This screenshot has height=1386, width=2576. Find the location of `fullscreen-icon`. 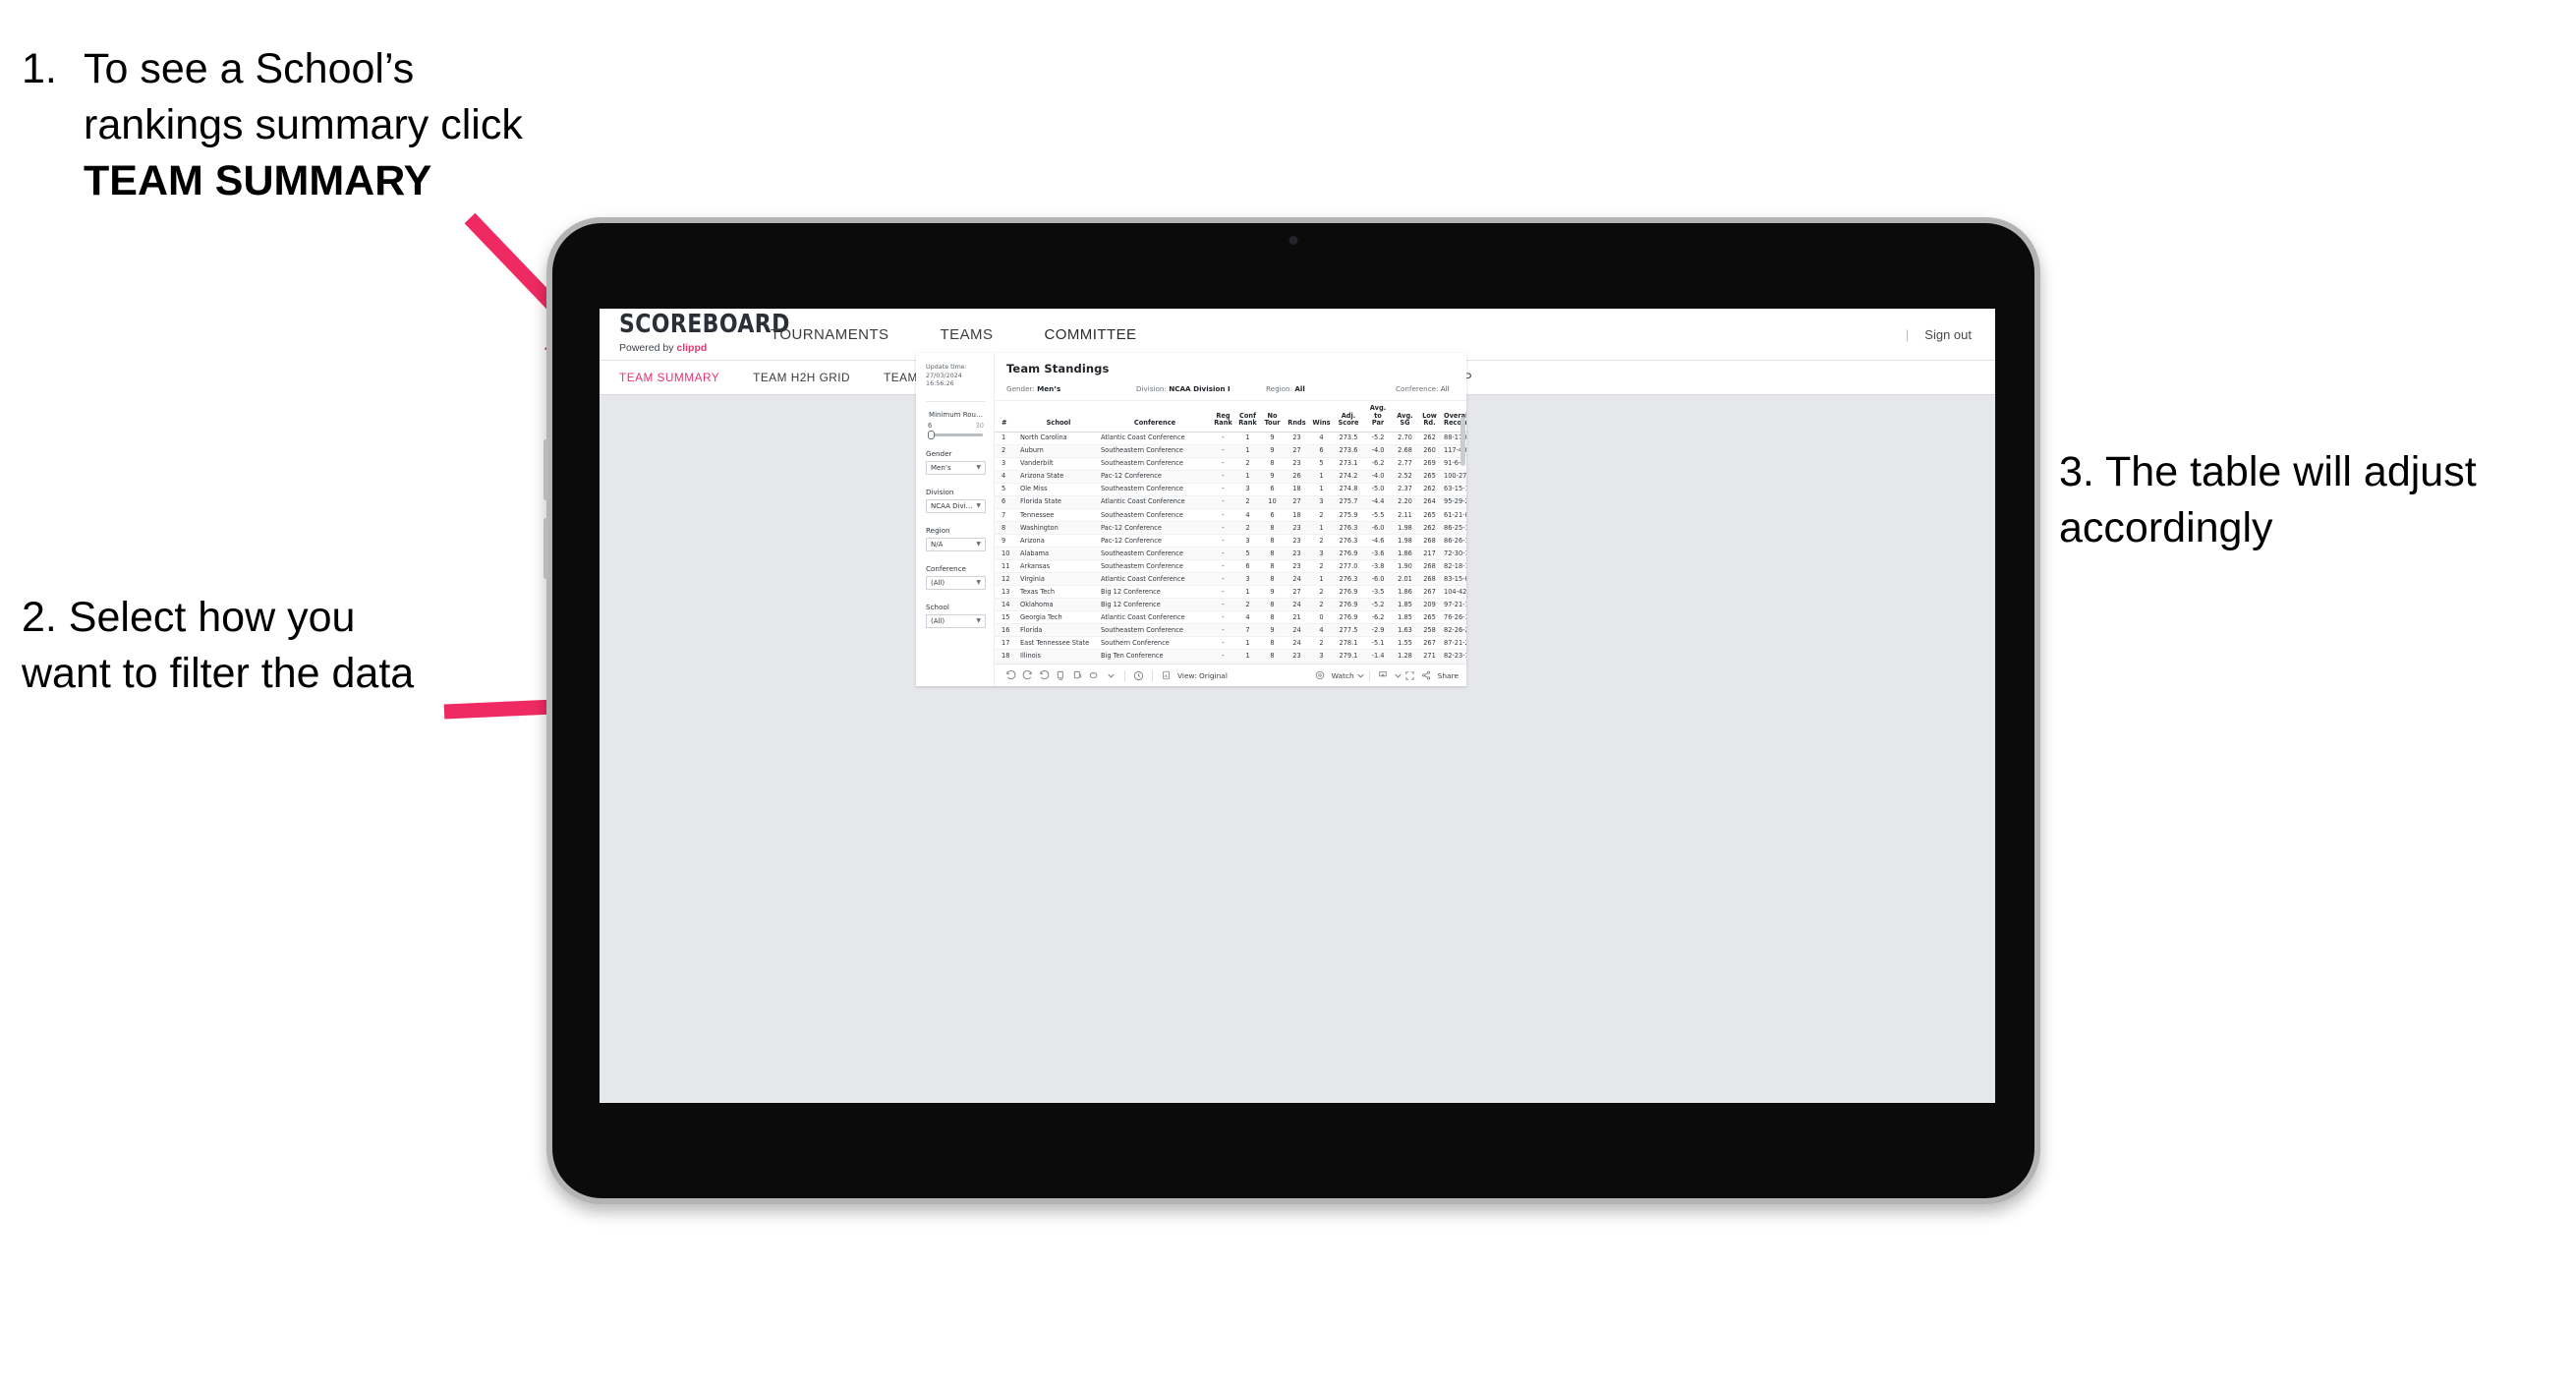

fullscreen-icon is located at coordinates (1410, 675).